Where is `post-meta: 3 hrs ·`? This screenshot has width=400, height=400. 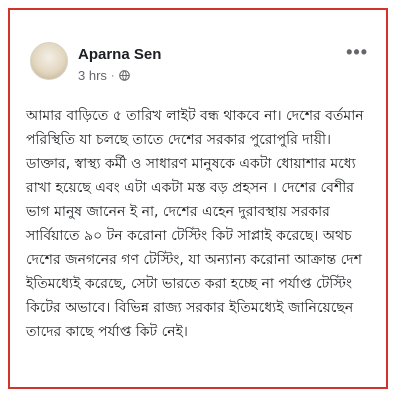
post-meta: 3 hrs · is located at coordinates (104, 75).